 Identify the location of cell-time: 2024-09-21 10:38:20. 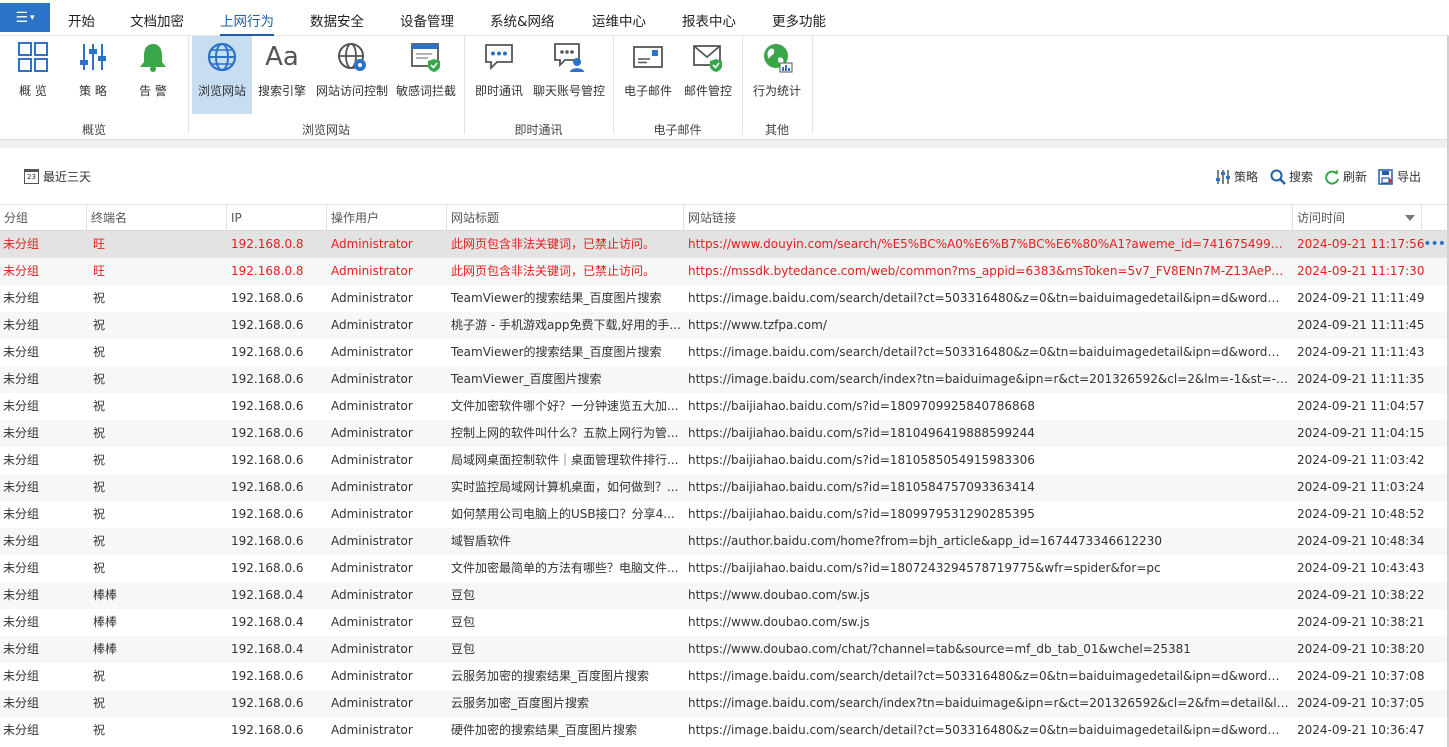
(1361, 649).